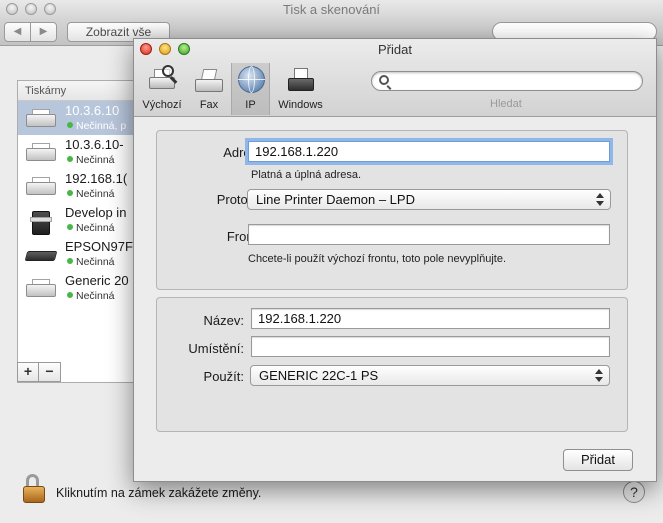 The image size is (663, 523). I want to click on toolbar-default: Výchozí, so click(162, 89).